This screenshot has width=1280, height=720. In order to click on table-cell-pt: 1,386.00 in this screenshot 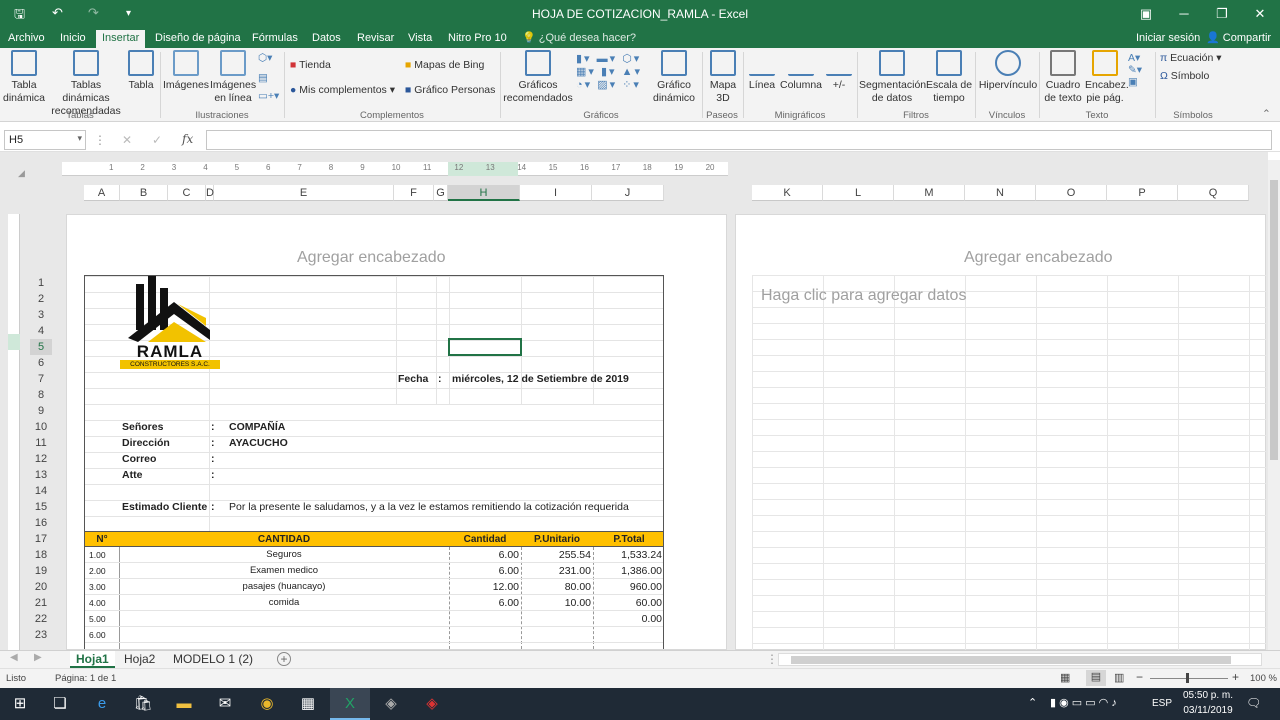, I will do `click(627, 571)`.